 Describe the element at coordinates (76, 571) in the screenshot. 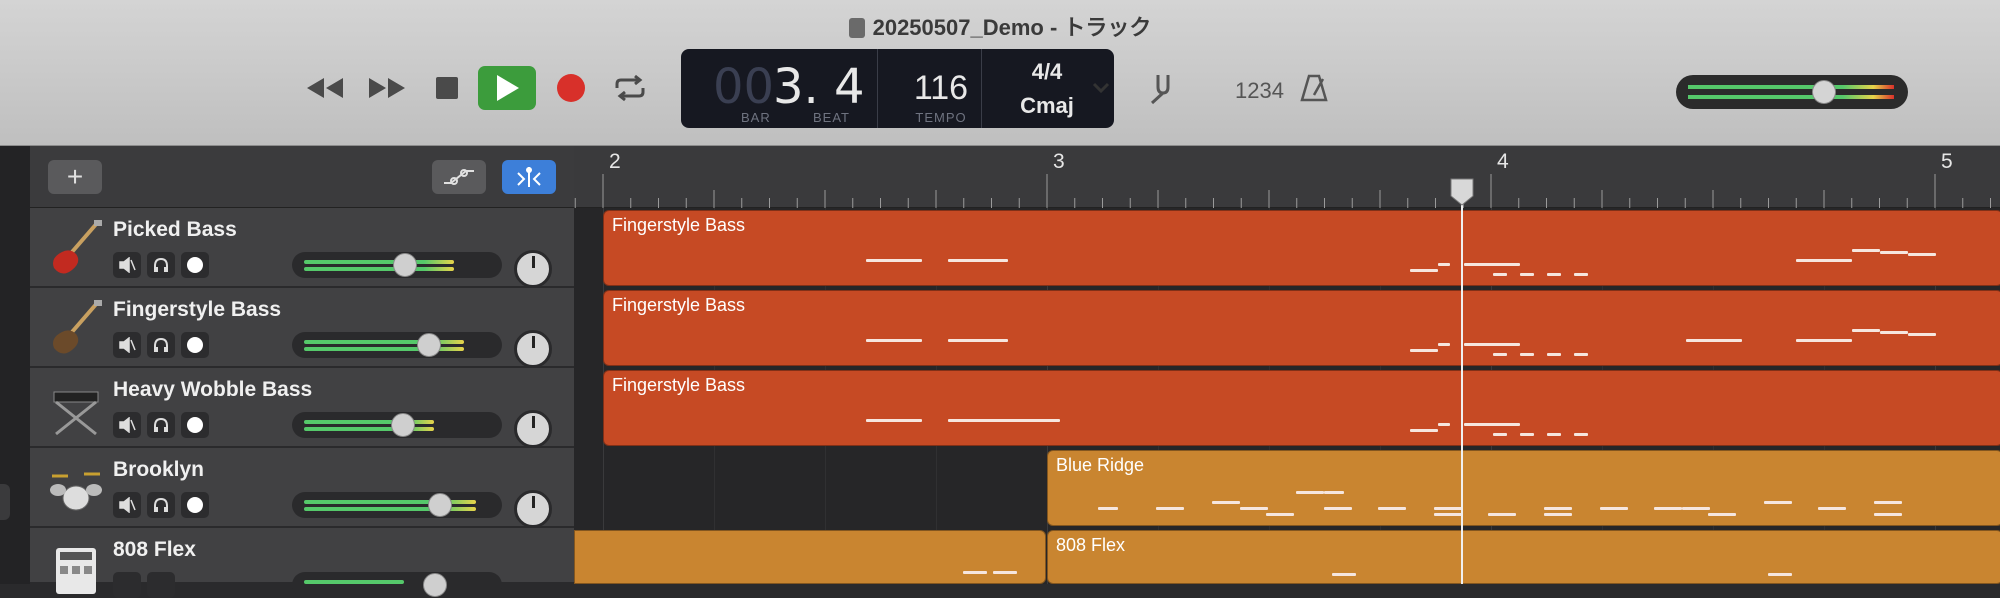

I see `drum-machine-icon` at that location.